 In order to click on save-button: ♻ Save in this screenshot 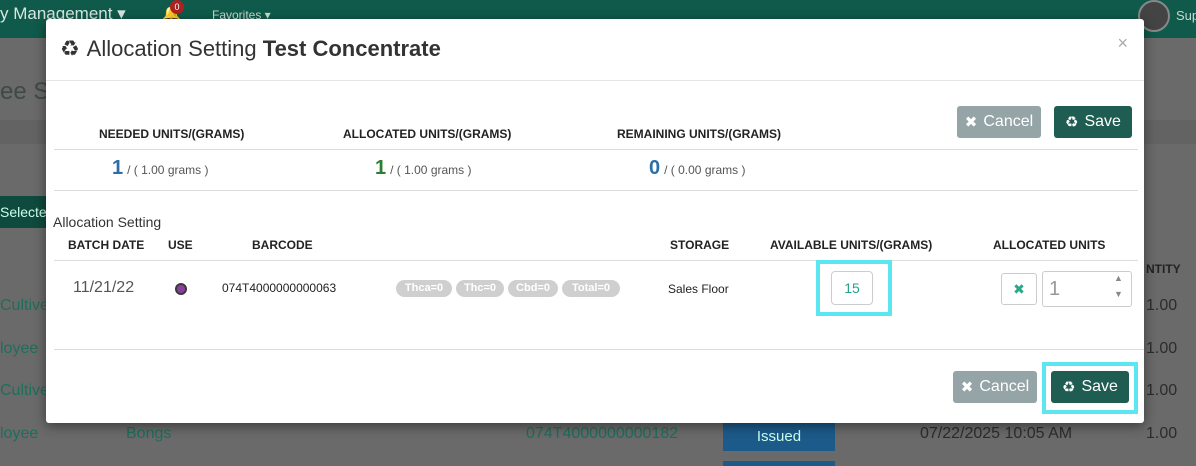, I will do `click(1093, 122)`.